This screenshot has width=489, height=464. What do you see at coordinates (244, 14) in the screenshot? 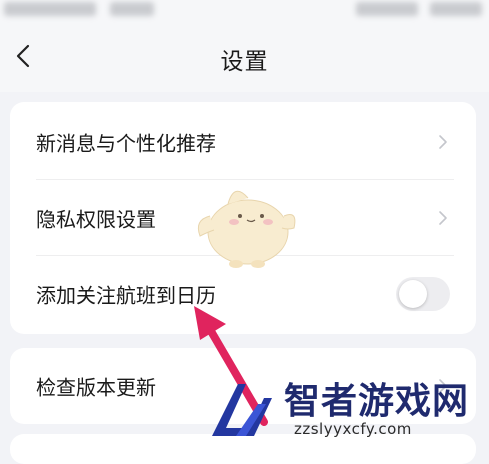
I see `status-bar` at bounding box center [244, 14].